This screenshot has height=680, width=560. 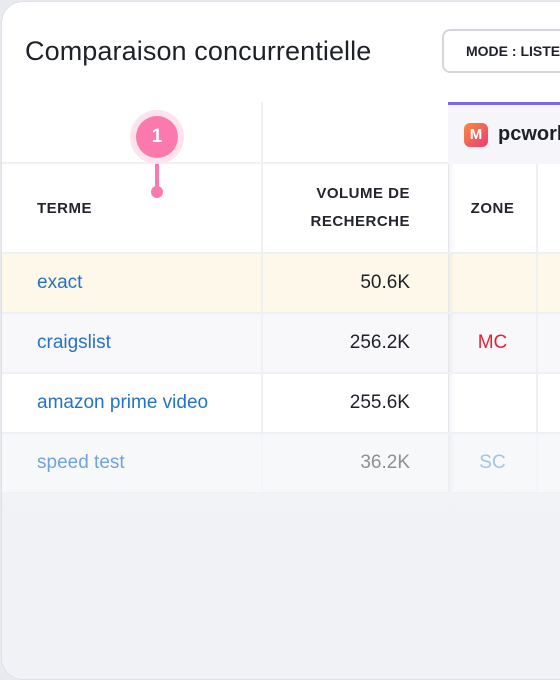 I want to click on term-link: amazon prime video, so click(x=132, y=403).